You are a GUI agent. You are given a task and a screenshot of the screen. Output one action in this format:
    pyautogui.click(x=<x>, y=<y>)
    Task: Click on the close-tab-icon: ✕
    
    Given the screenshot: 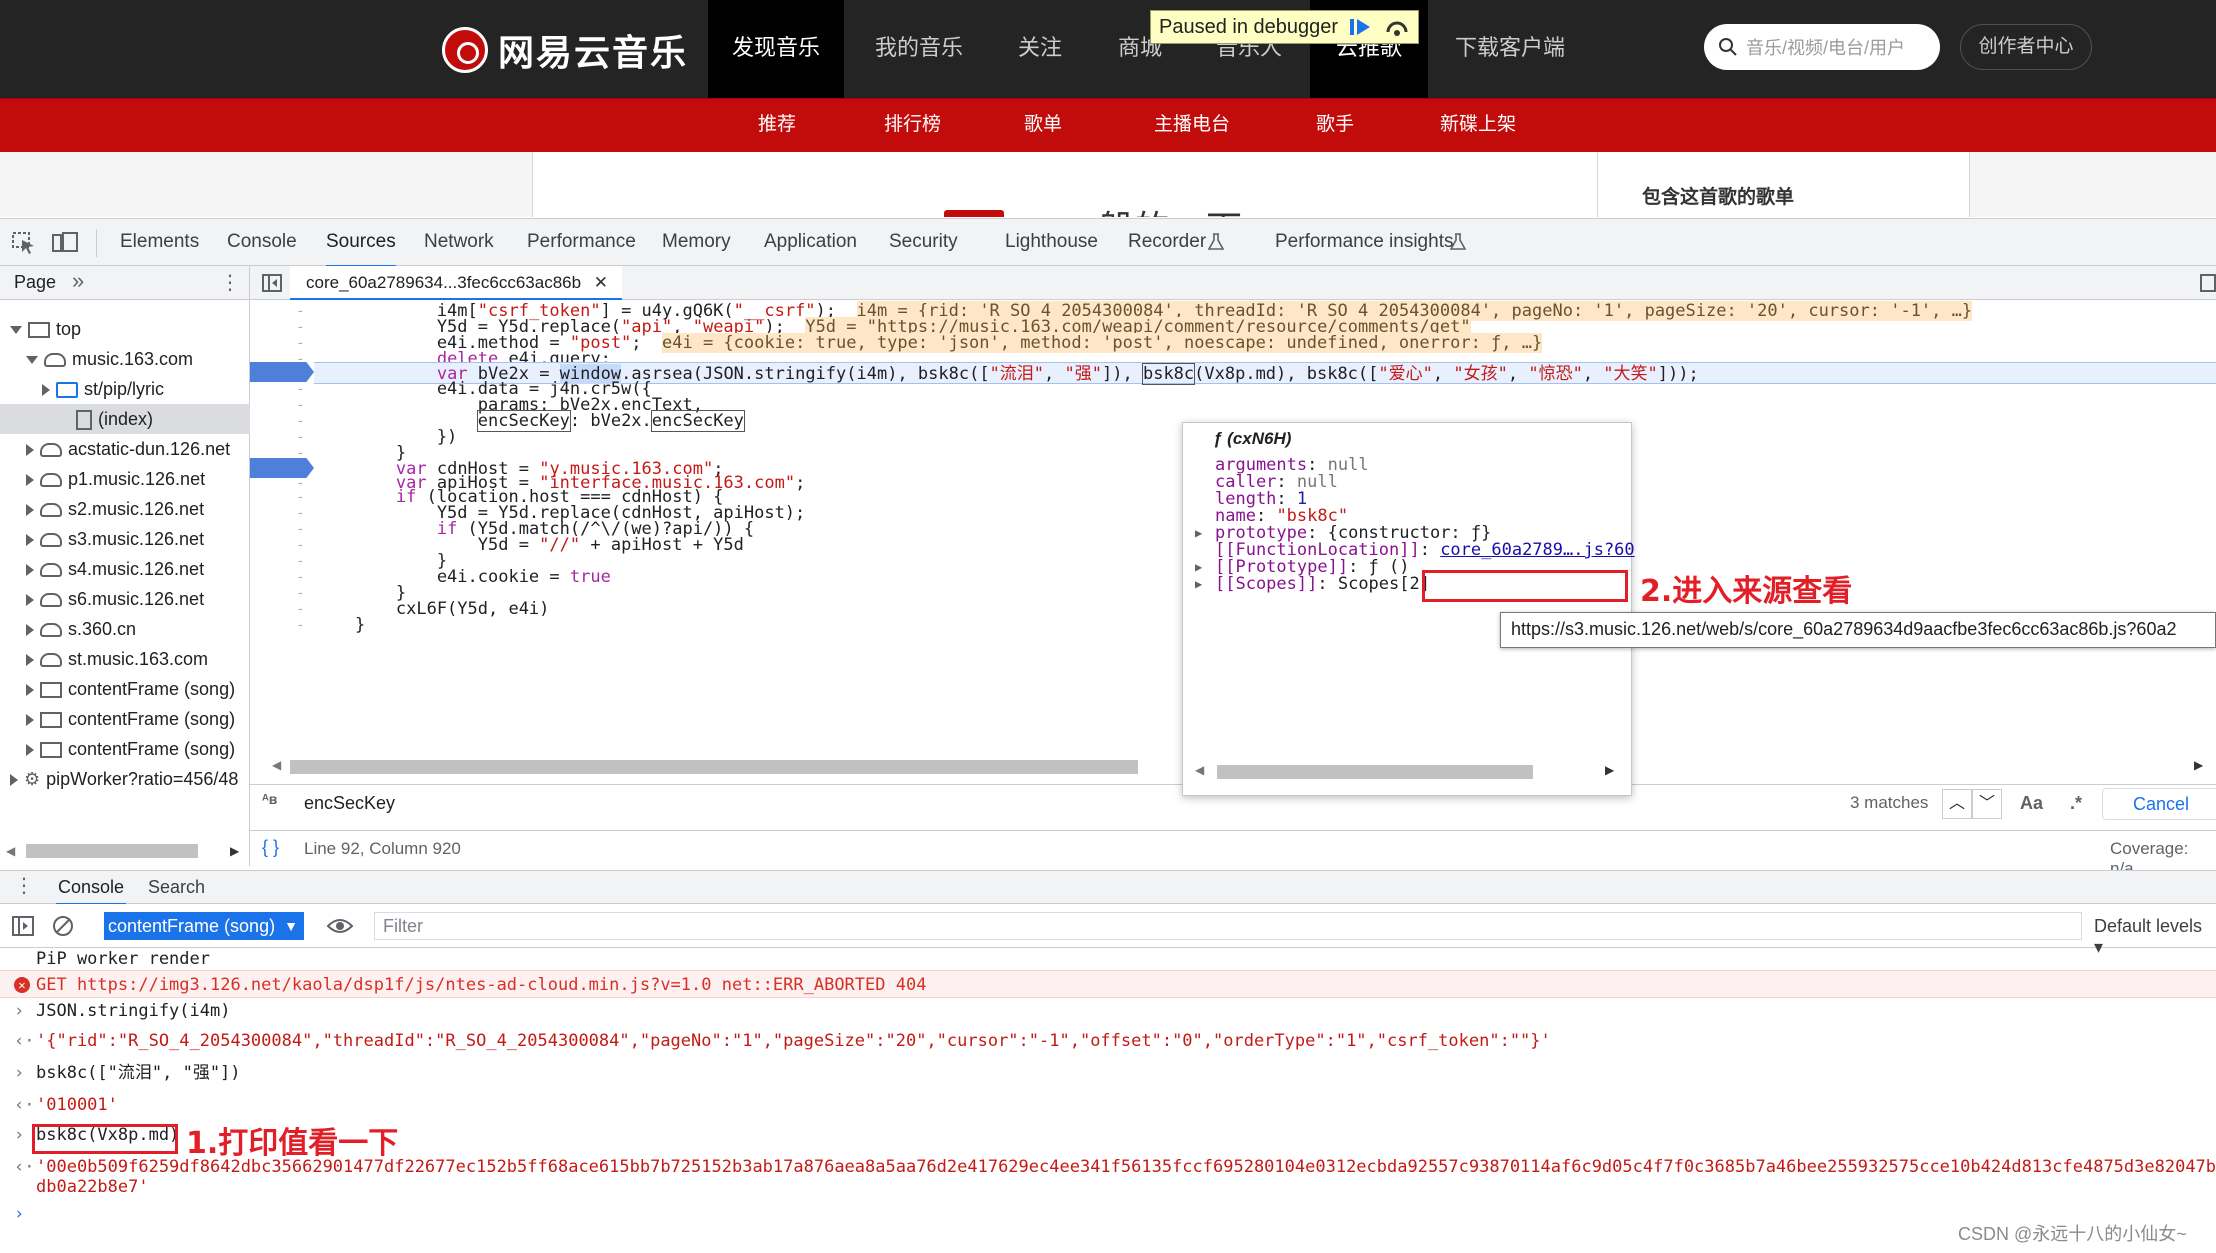 What is the action you would take?
    pyautogui.click(x=601, y=282)
    